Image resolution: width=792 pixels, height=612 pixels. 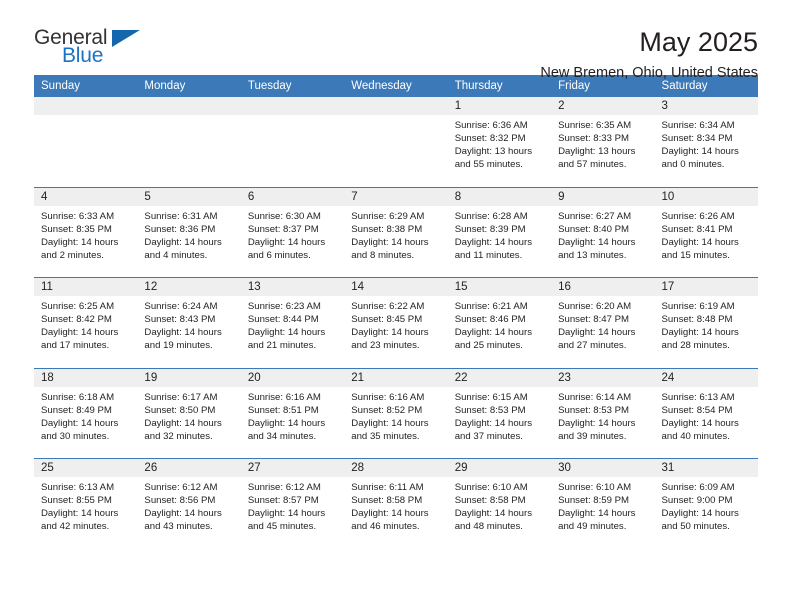 What do you see at coordinates (86, 468) in the screenshot?
I see `day-number: 25` at bounding box center [86, 468].